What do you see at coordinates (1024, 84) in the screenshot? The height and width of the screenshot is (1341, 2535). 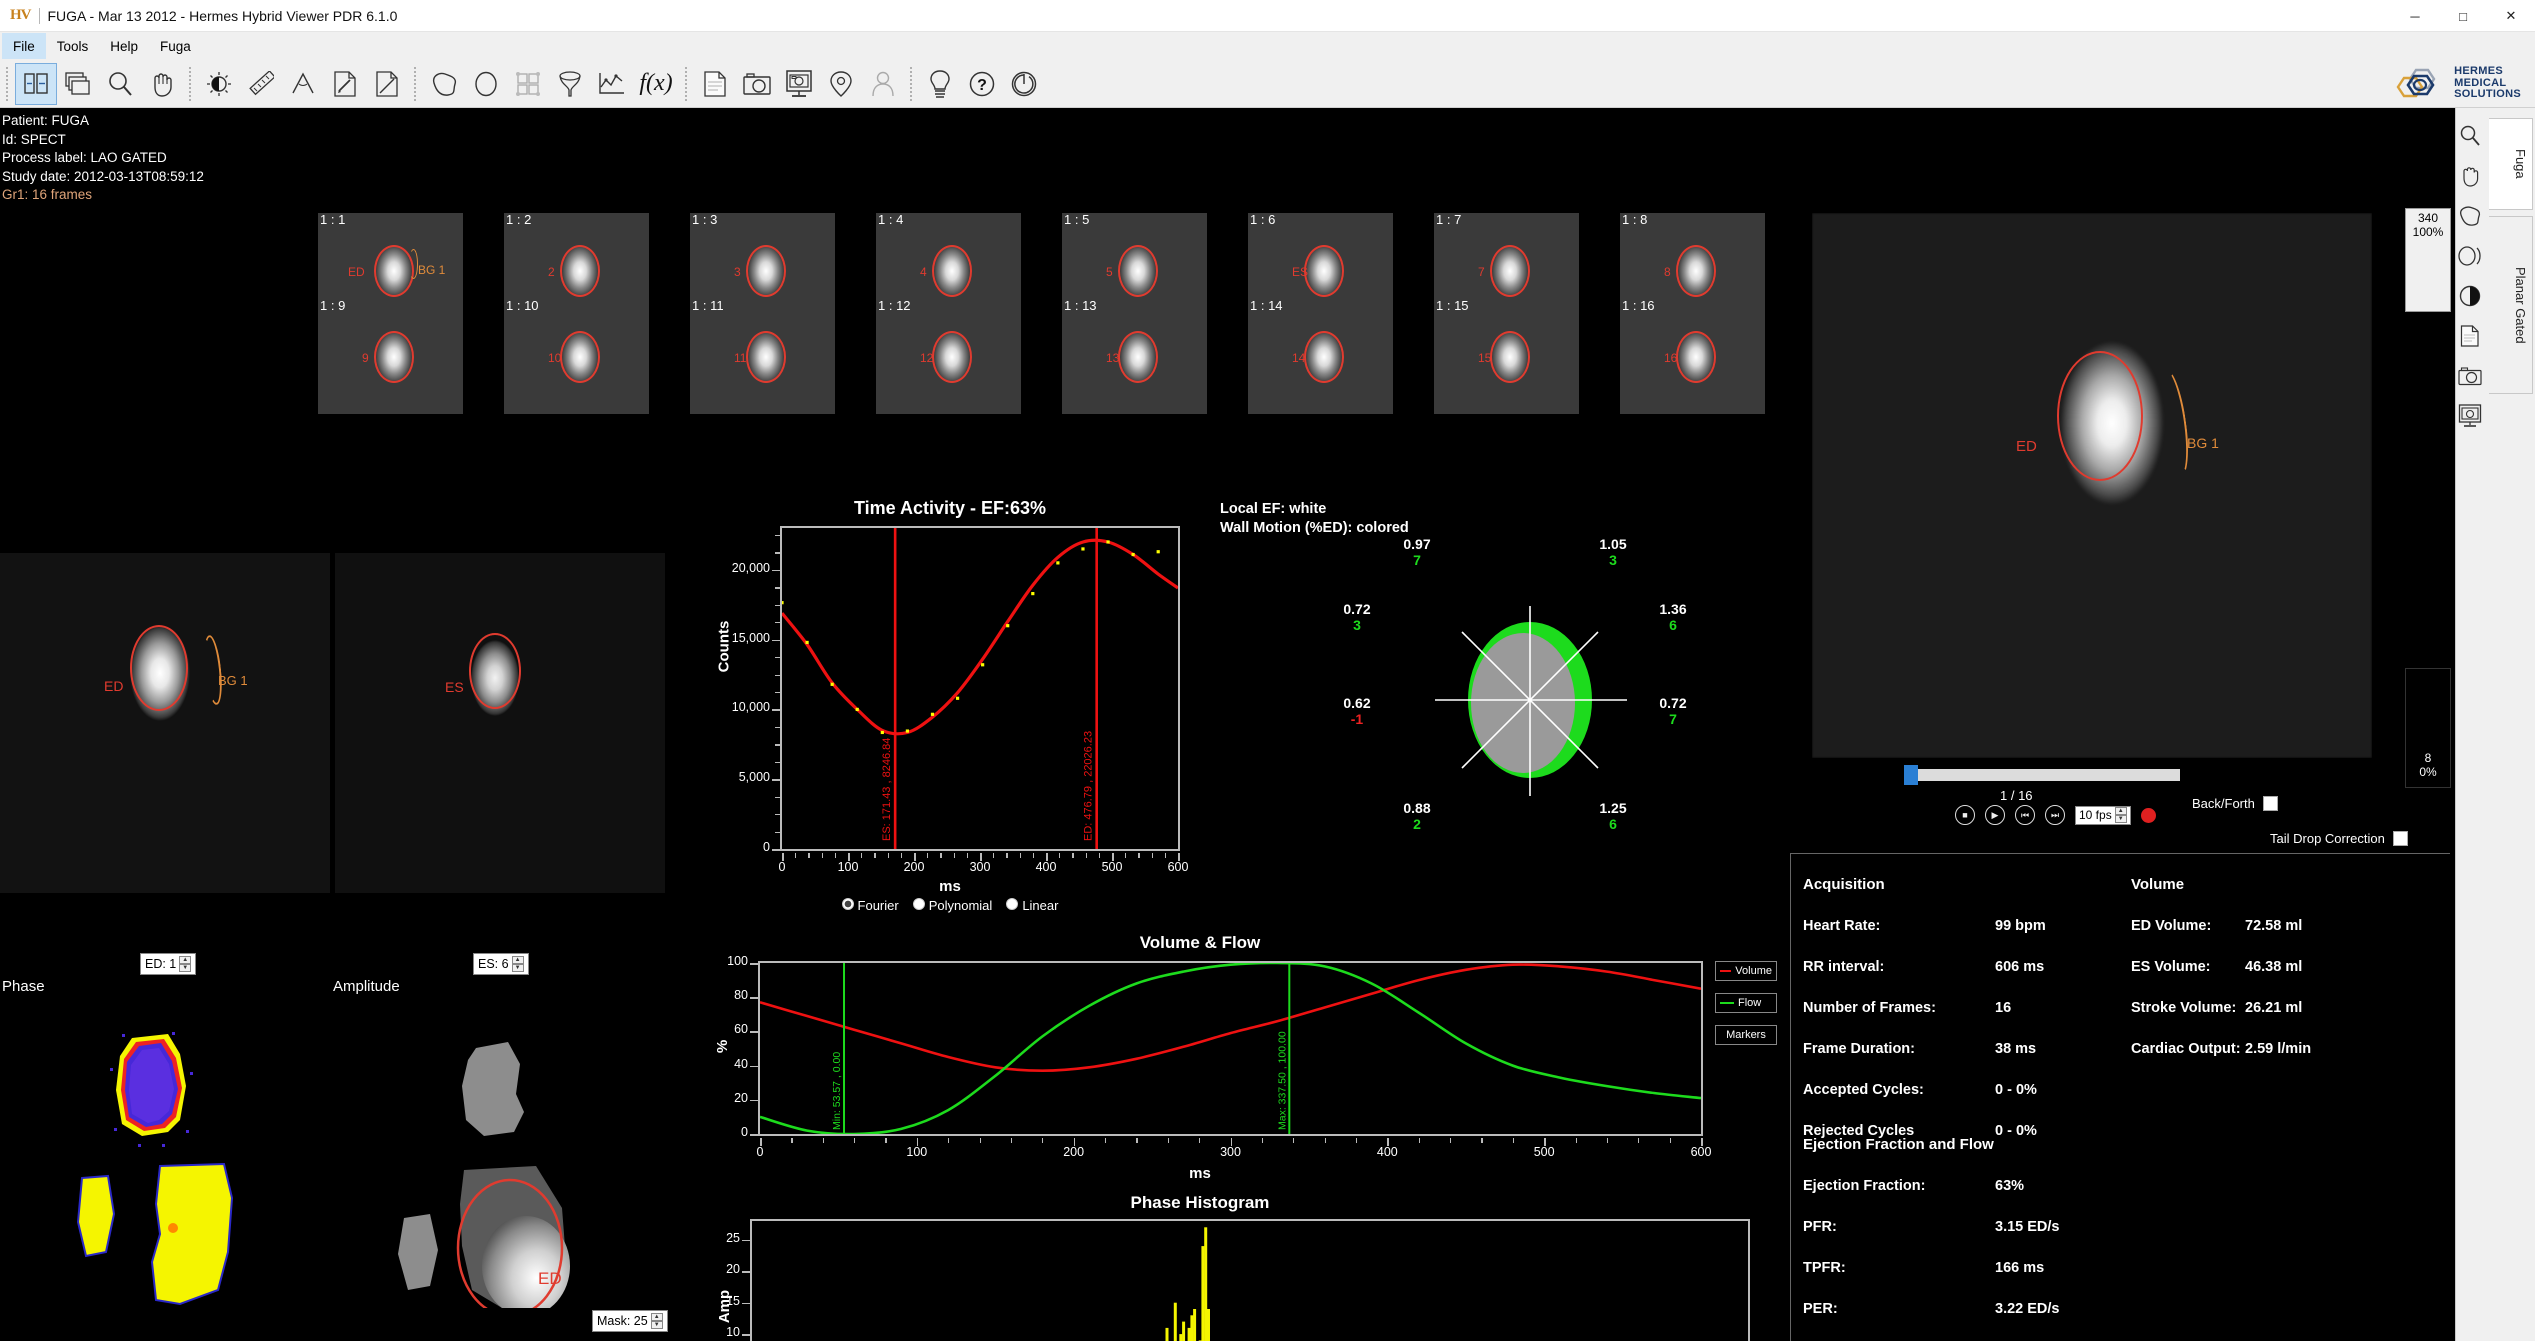 I see `power-icon` at bounding box center [1024, 84].